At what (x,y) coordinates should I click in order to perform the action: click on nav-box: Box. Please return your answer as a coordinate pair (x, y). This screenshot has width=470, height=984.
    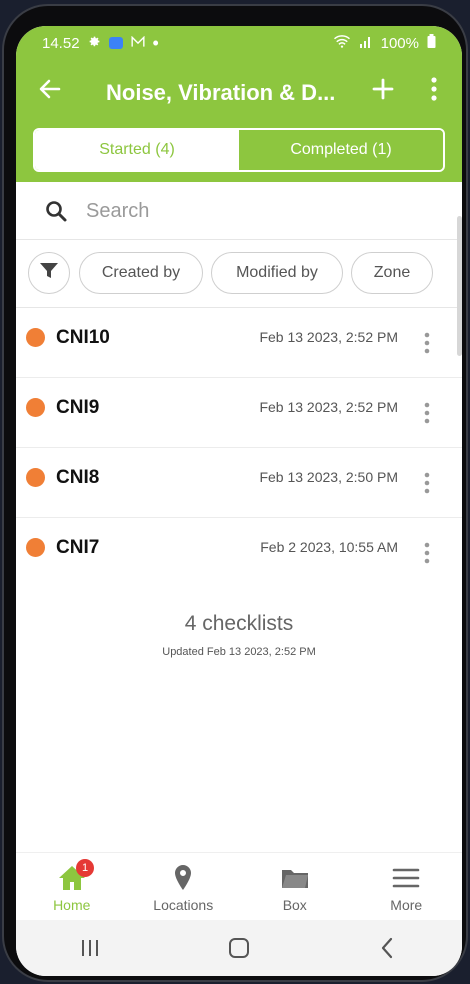
    Looking at the image, I should click on (295, 886).